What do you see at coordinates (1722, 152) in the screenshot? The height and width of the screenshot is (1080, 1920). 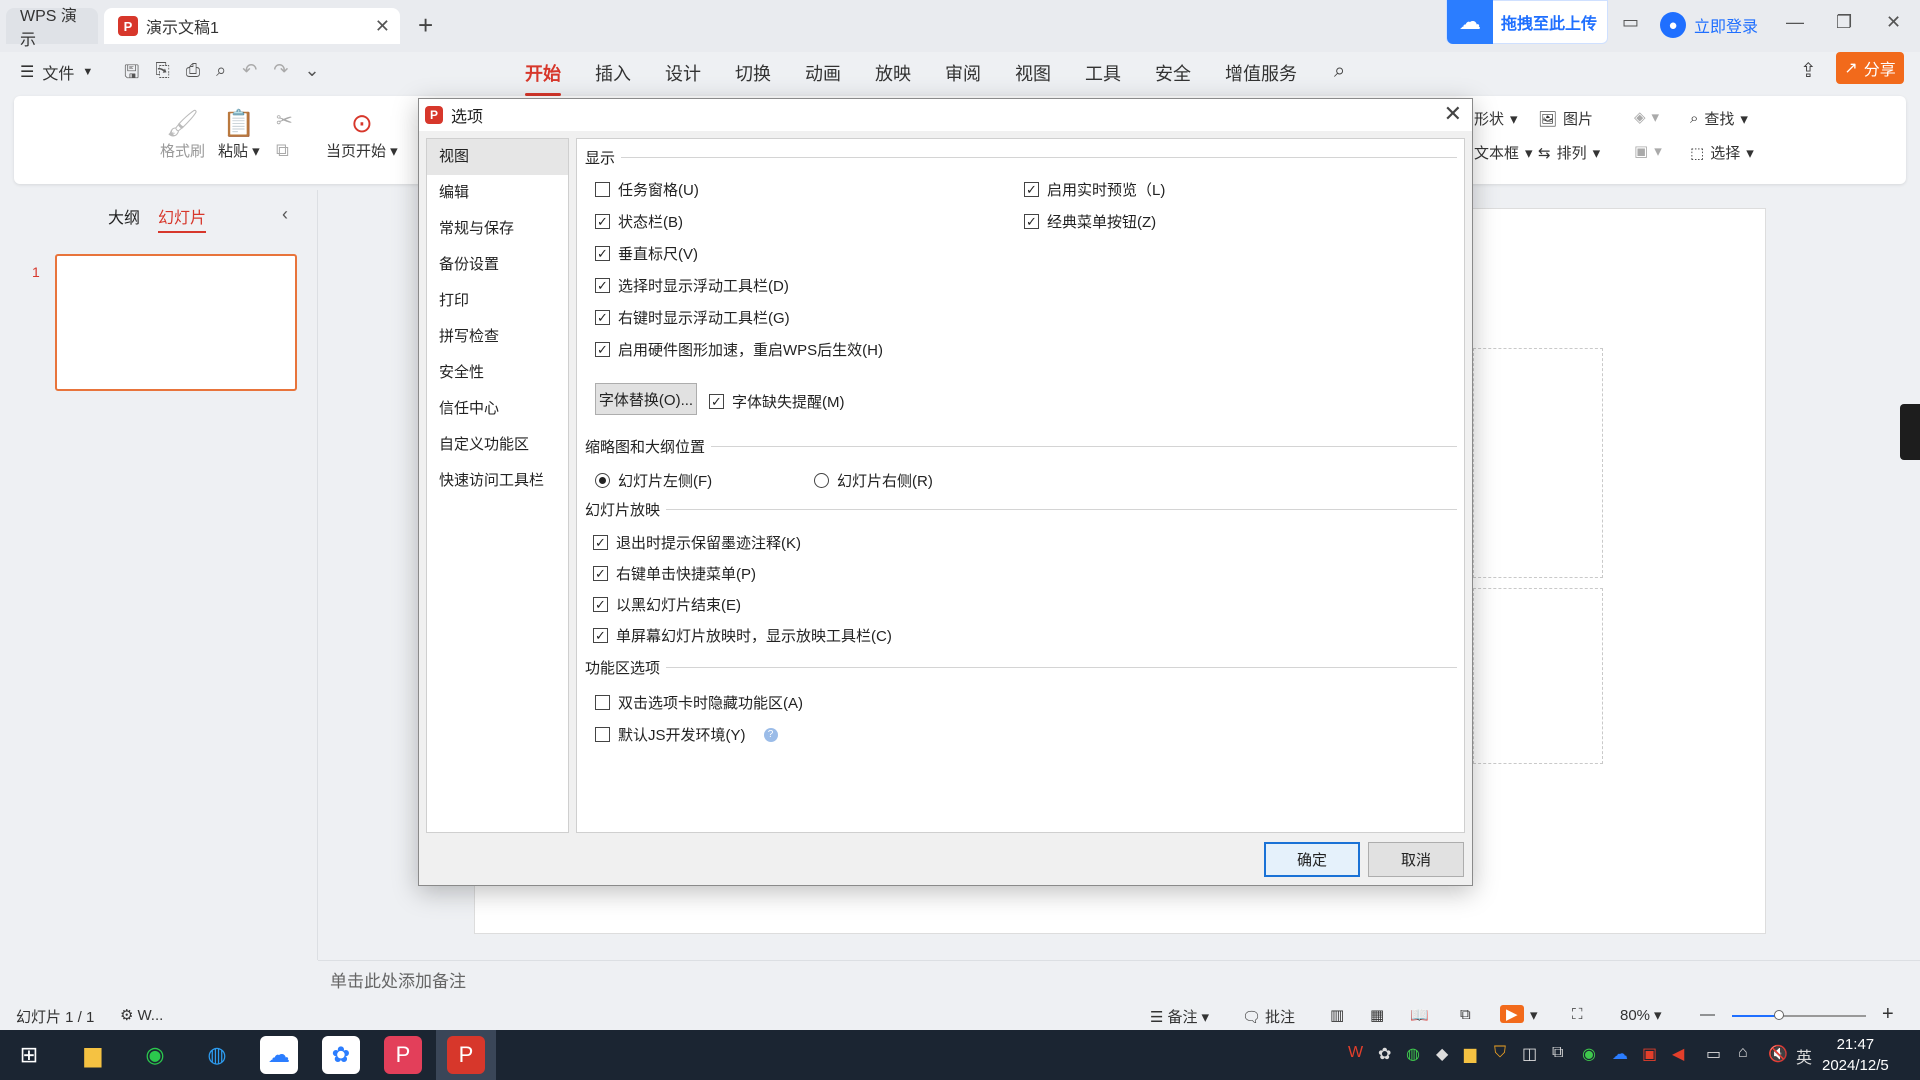 I see `select-button: ⬚ 选择 ▾` at bounding box center [1722, 152].